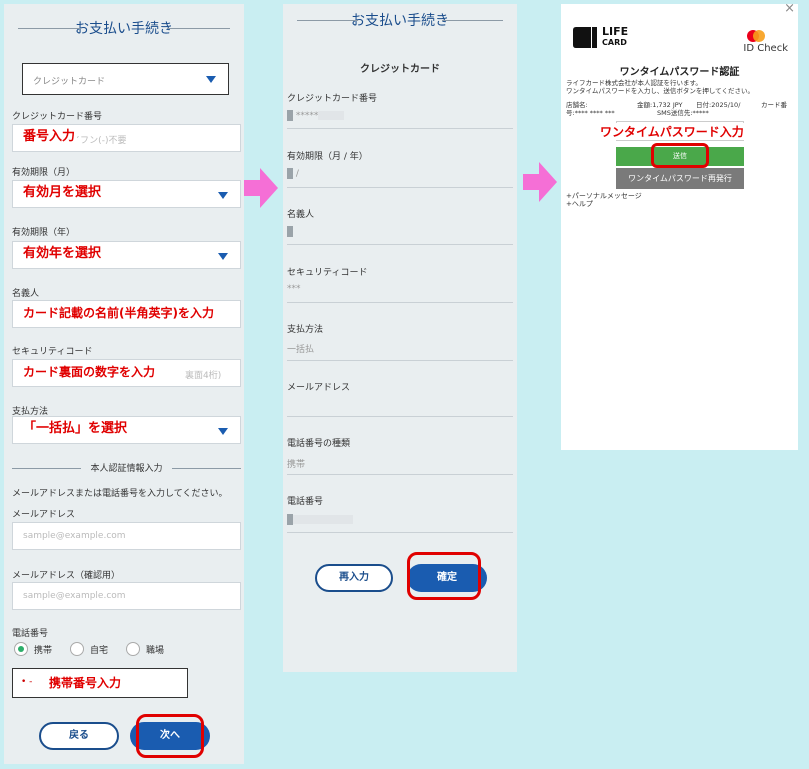 The image size is (809, 769). Describe the element at coordinates (155, 650) in the screenshot. I see `phone-type-work-label: 職場` at that location.